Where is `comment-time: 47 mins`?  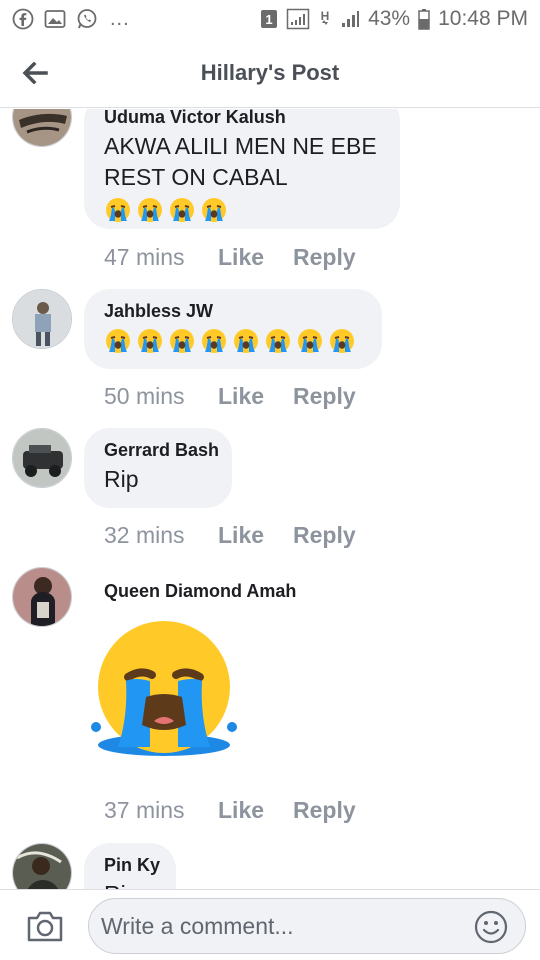 comment-time: 47 mins is located at coordinates (161, 257).